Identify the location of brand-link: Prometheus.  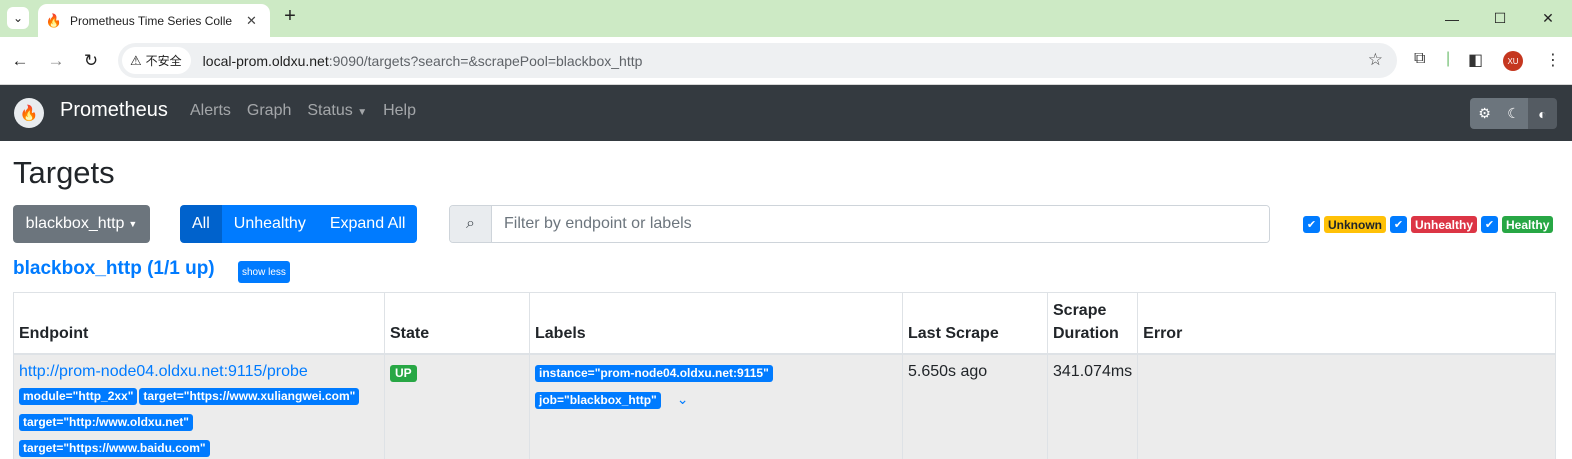
(114, 110).